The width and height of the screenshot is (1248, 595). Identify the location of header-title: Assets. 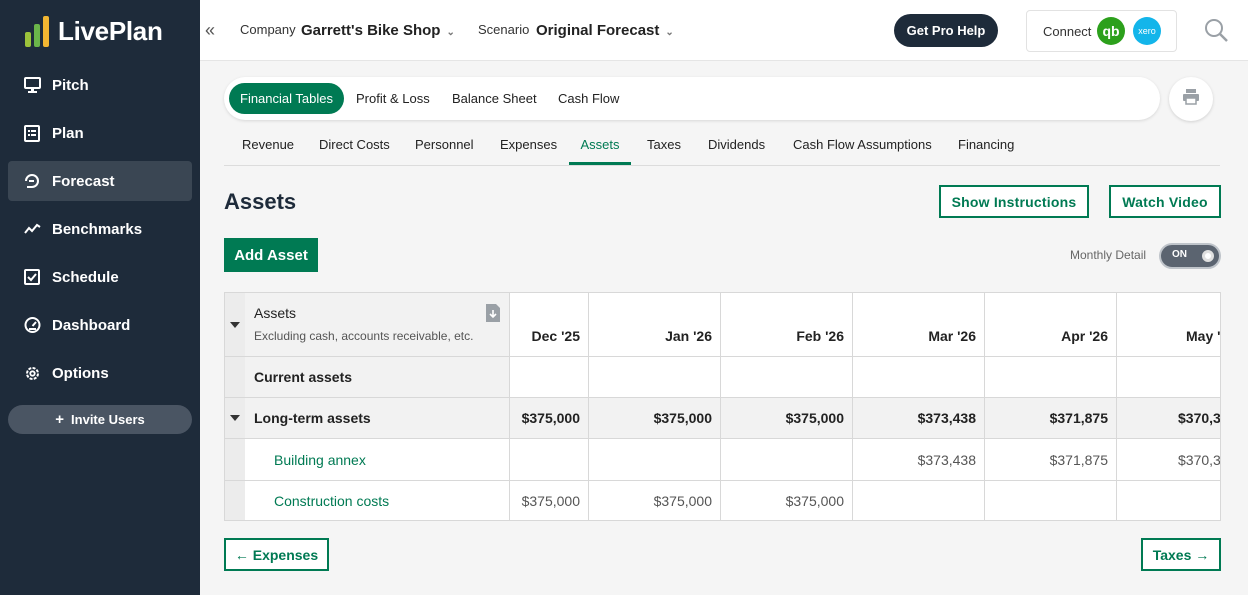
(275, 313).